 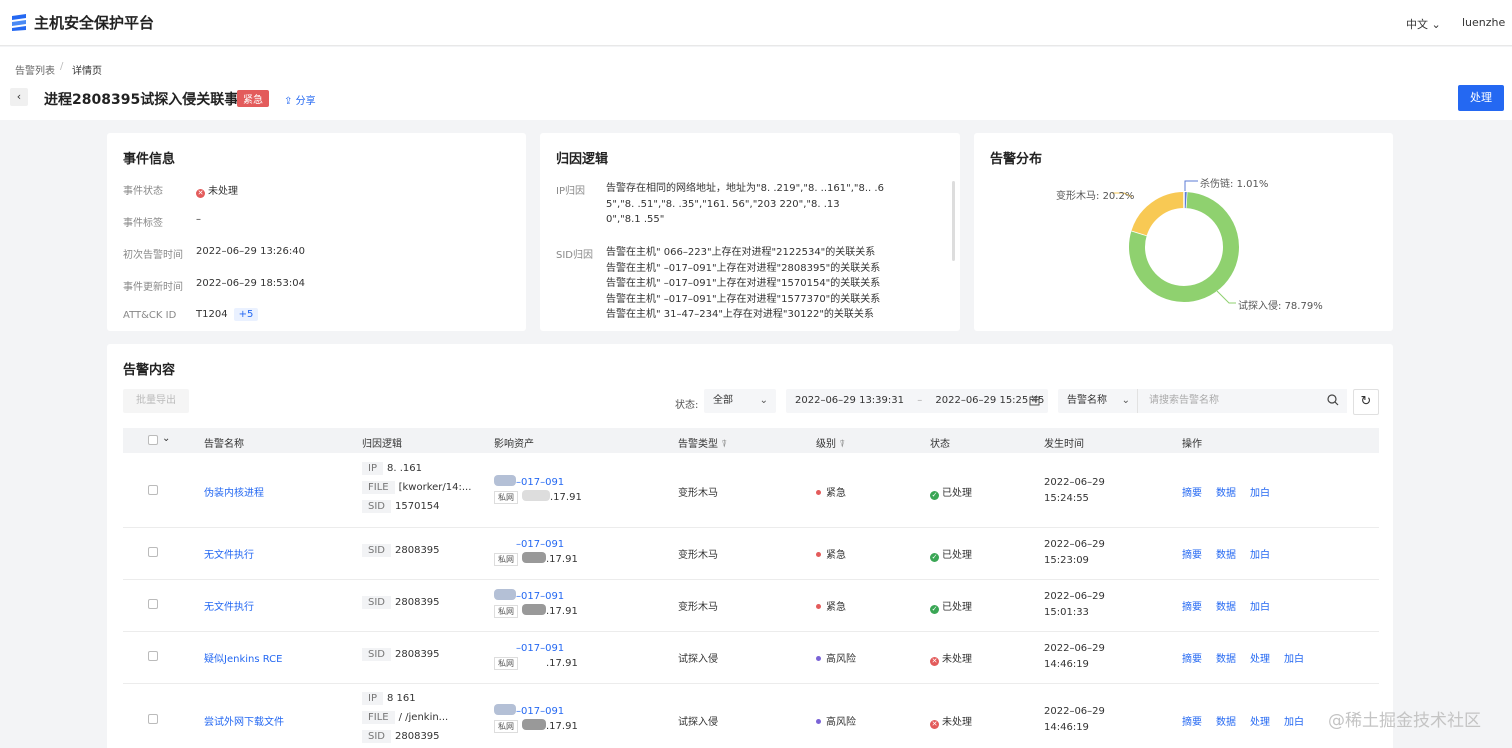 I want to click on asset-ip: .17.91, so click(x=562, y=726).